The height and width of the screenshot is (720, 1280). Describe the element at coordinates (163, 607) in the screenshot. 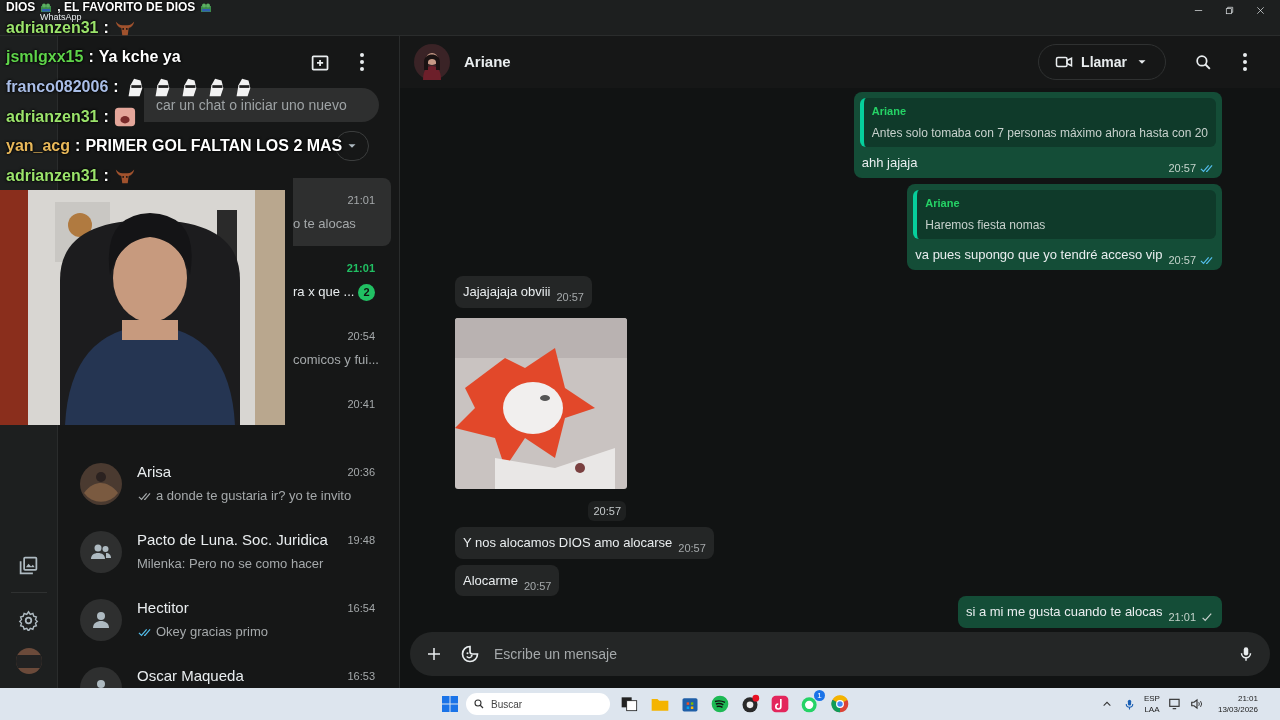

I see `contact-name: Hectitor` at that location.